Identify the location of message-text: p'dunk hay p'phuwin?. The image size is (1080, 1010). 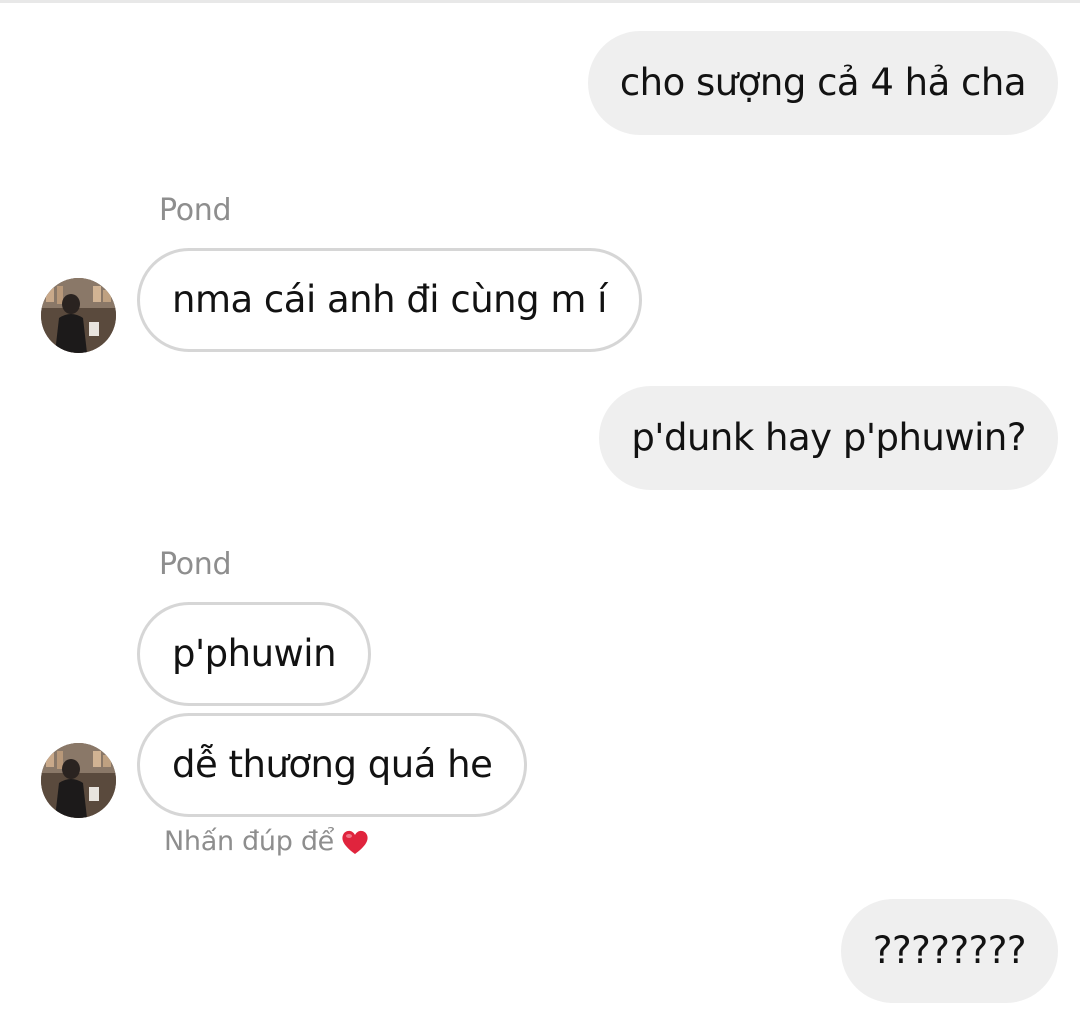
(828, 437).